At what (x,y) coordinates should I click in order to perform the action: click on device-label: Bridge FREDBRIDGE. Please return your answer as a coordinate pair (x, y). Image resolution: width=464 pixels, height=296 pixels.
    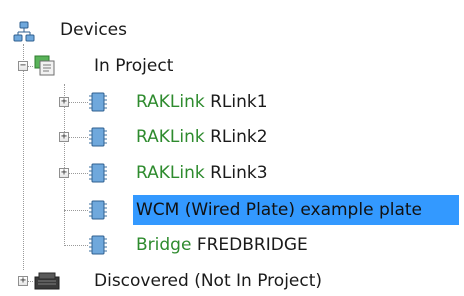
    Looking at the image, I should click on (222, 245).